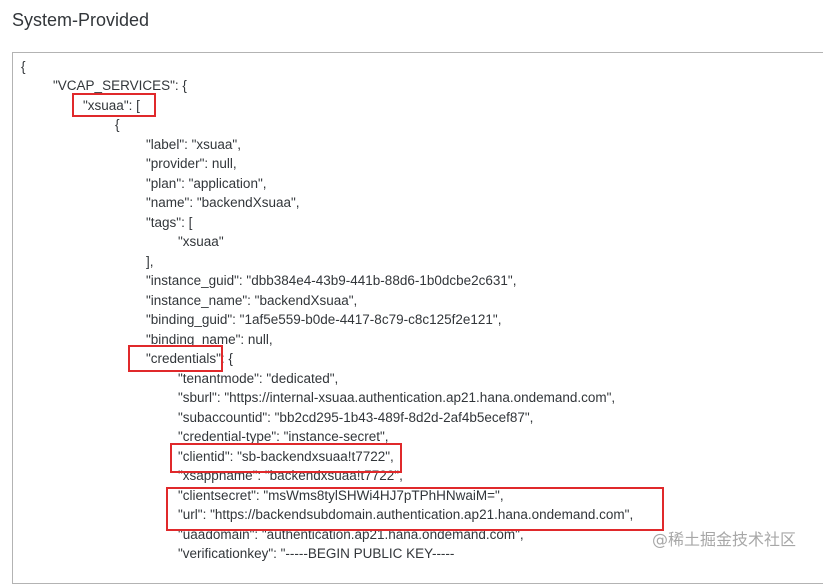 The image size is (823, 584). What do you see at coordinates (23, 66) in the screenshot?
I see `code-line-open-brace: {` at bounding box center [23, 66].